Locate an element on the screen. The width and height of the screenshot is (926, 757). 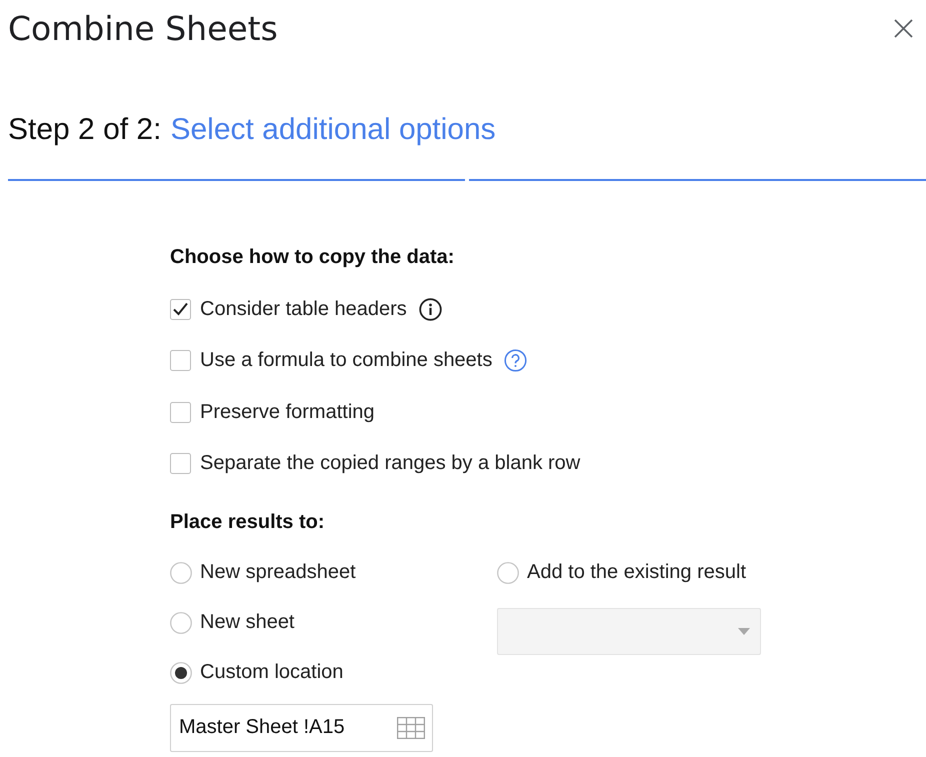
location-field: Master Sheet !A15 is located at coordinates (301, 728).